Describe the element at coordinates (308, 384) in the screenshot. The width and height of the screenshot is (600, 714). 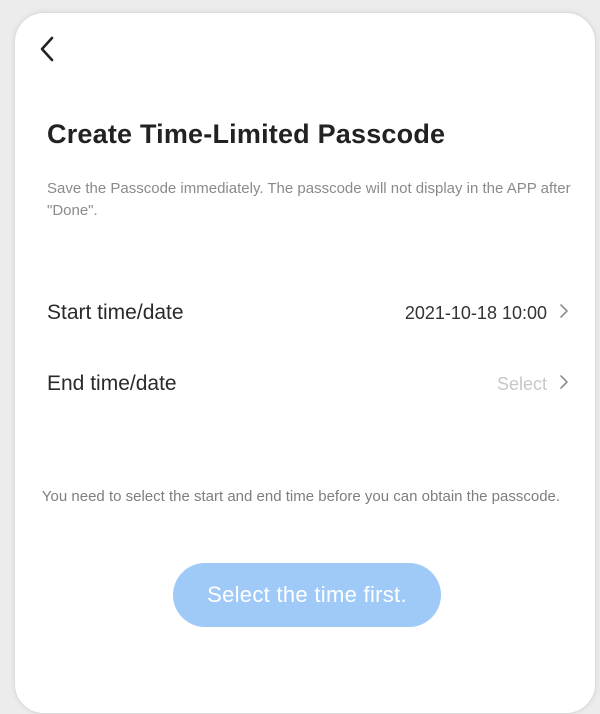
I see `end-time-row: End time/date Select` at that location.